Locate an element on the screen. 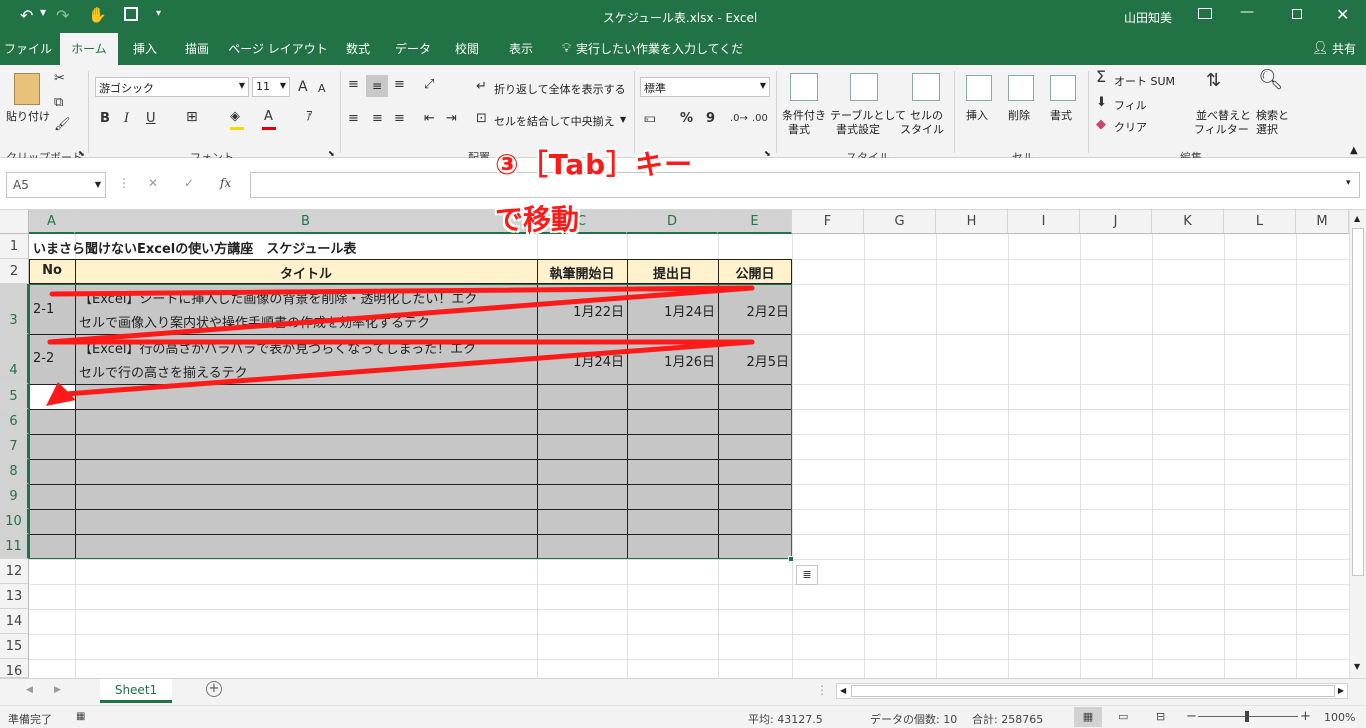 This screenshot has height=728, width=1366. delete-cells-icon is located at coordinates (1021, 88).